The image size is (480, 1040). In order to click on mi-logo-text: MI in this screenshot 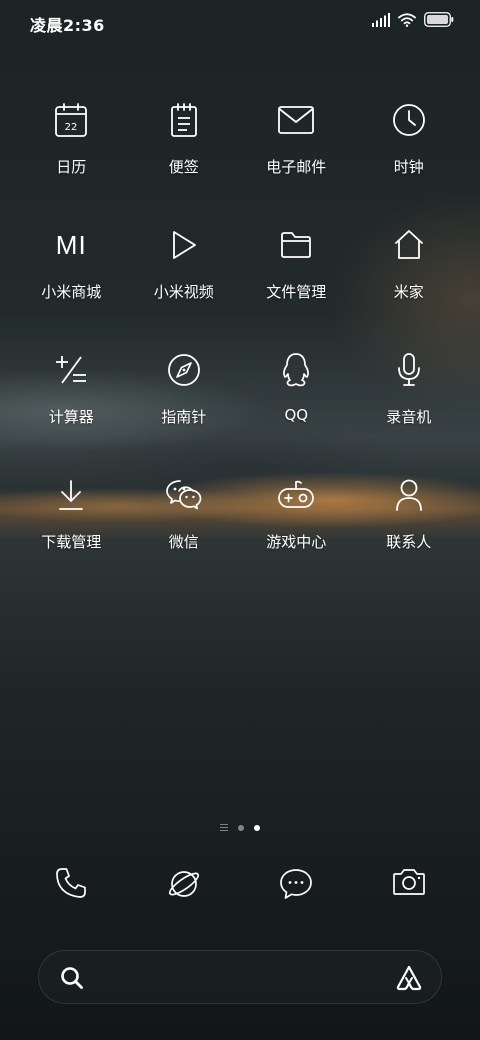, I will do `click(71, 244)`.